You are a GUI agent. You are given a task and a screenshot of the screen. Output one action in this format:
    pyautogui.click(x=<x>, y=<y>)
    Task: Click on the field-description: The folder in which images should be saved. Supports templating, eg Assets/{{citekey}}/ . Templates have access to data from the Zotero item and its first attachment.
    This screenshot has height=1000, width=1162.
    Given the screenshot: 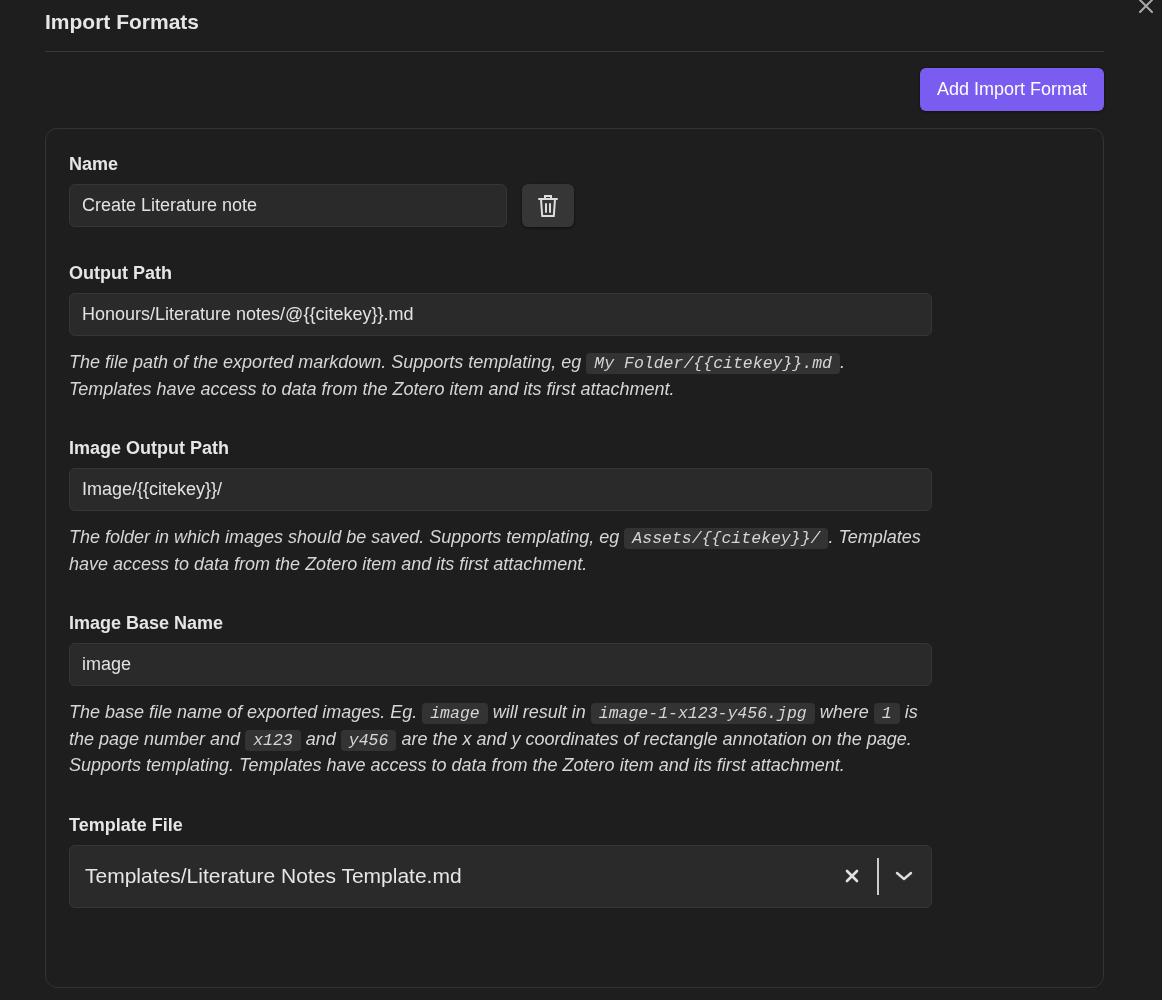 What is the action you would take?
    pyautogui.click(x=495, y=551)
    